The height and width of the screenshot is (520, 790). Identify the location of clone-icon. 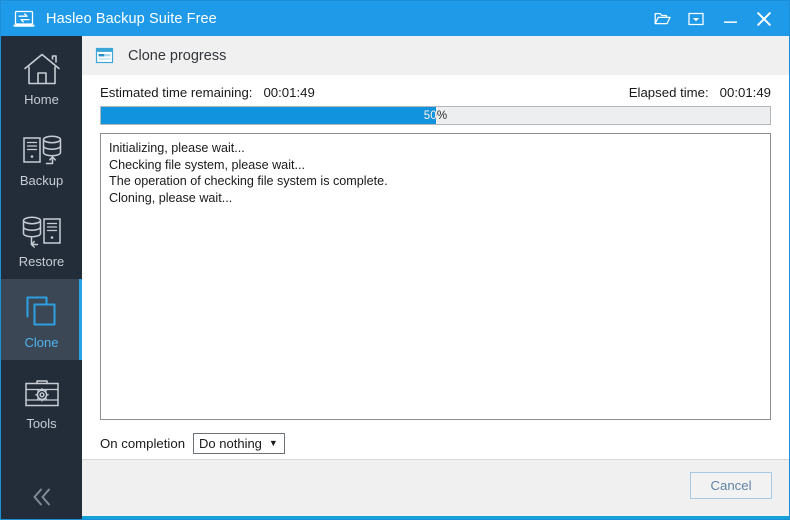
(42, 310).